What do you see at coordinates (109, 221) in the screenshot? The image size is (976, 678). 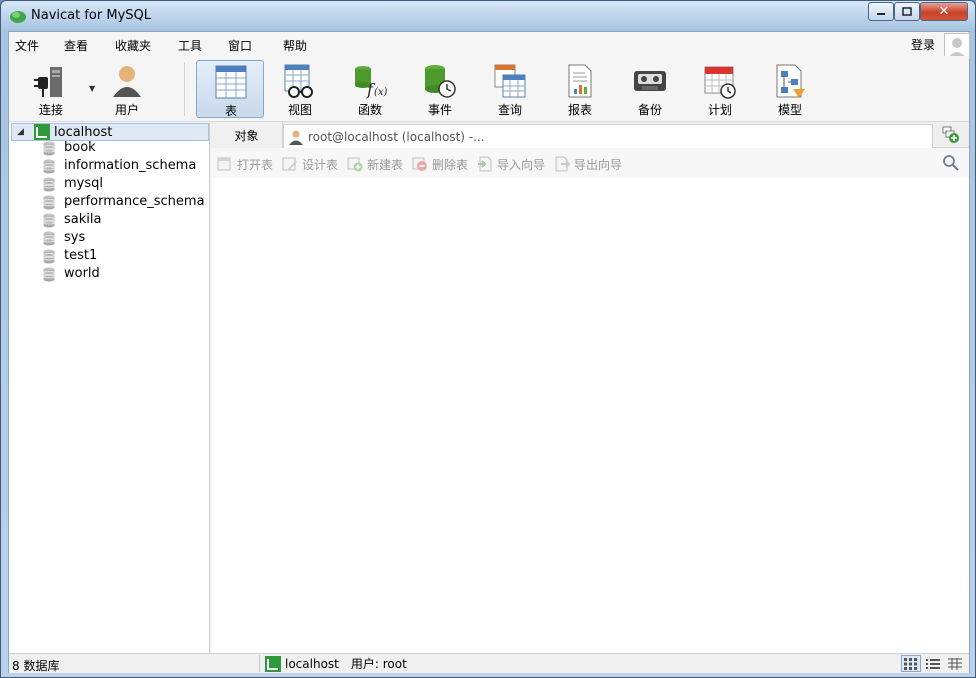 I see `tree-item-database: sakila` at bounding box center [109, 221].